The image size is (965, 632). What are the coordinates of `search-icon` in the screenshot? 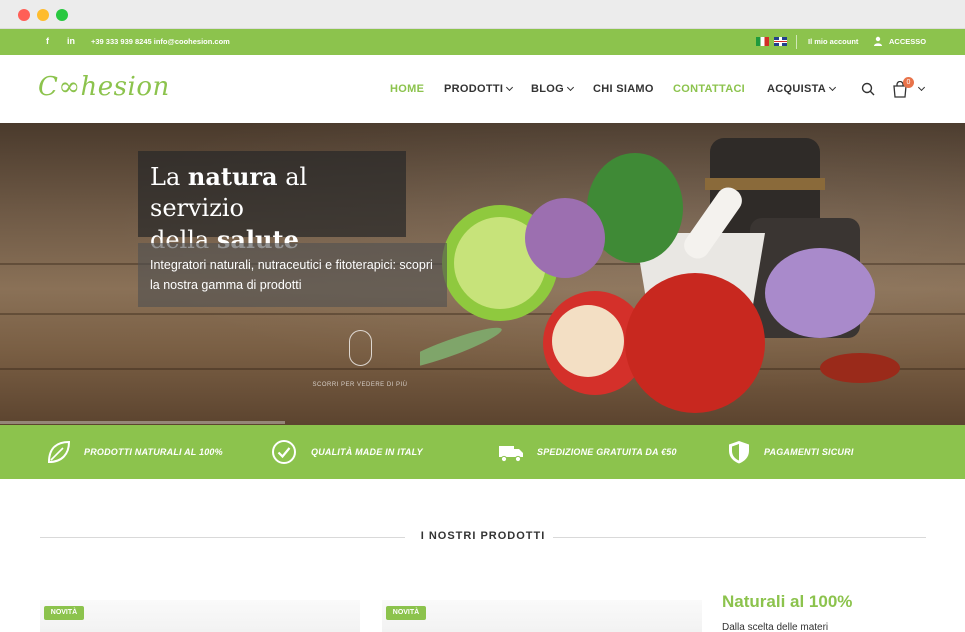 It's located at (868, 89).